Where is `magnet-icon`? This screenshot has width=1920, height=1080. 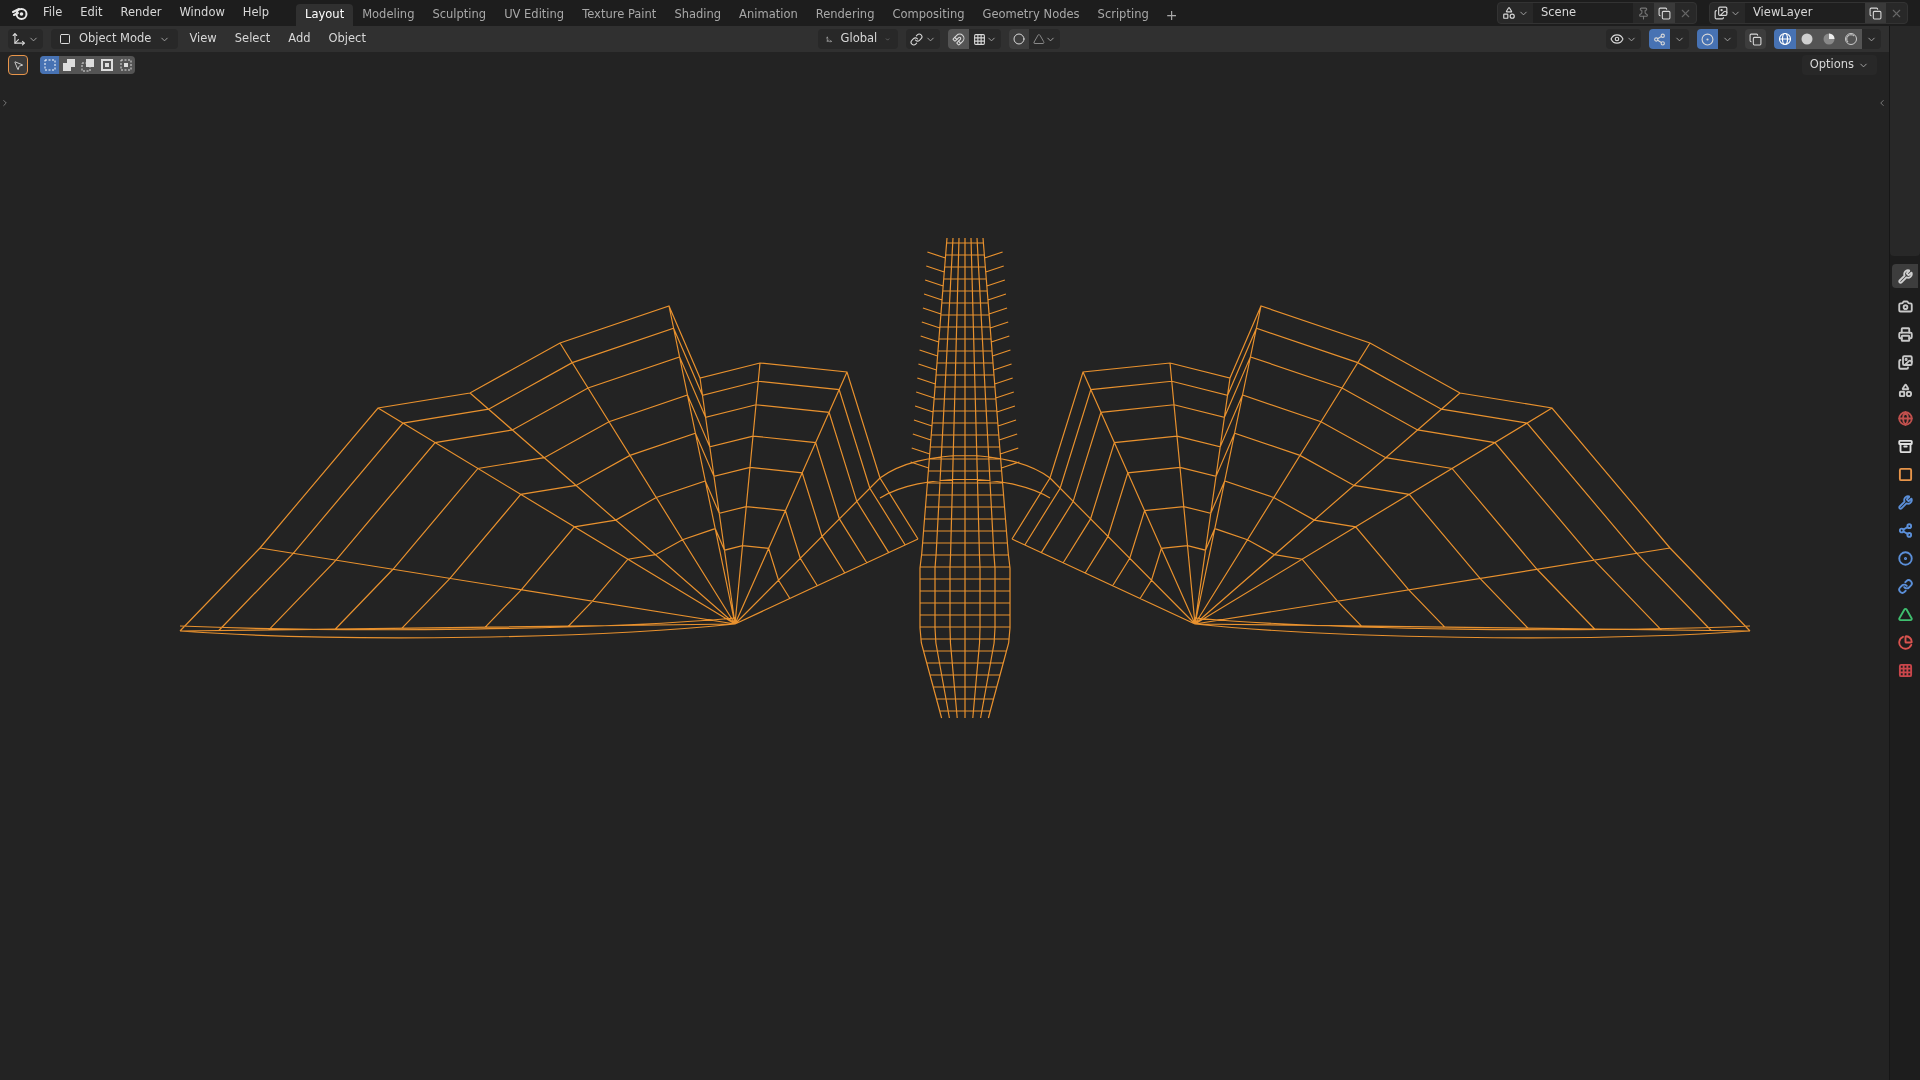
magnet-icon is located at coordinates (959, 39).